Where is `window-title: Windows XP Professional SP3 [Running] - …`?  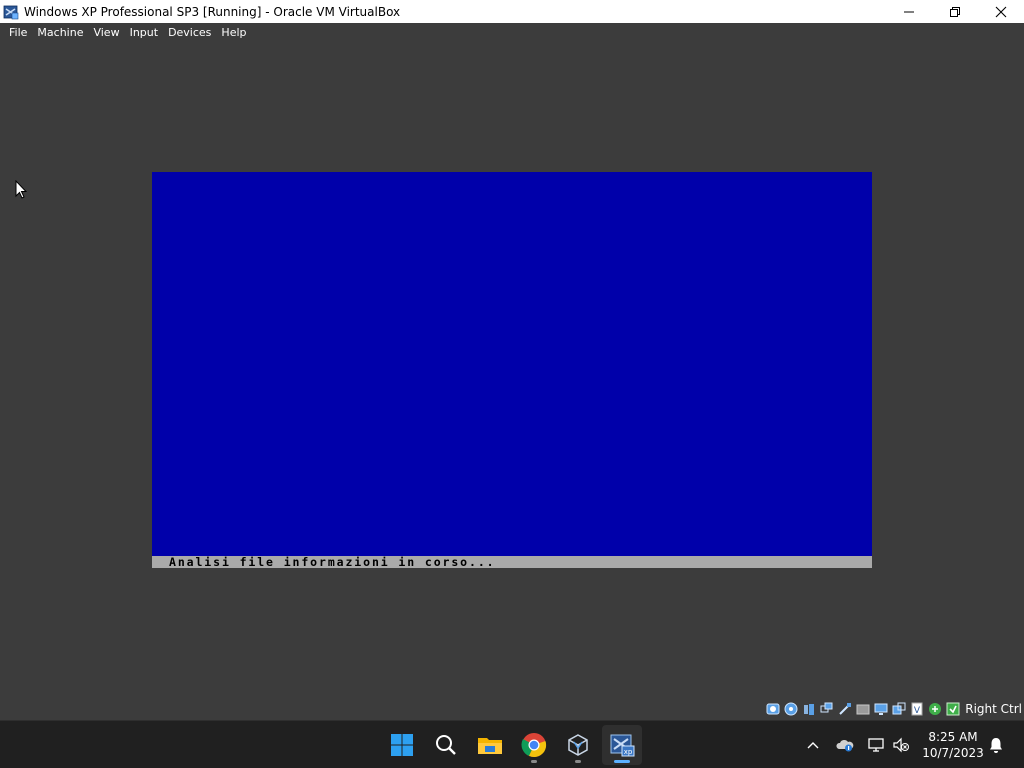 window-title: Windows XP Professional SP3 [Running] - … is located at coordinates (212, 11).